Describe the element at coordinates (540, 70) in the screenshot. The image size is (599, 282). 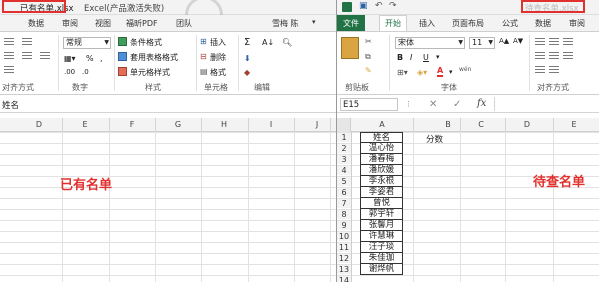
I see `decrease-indent-icon` at that location.